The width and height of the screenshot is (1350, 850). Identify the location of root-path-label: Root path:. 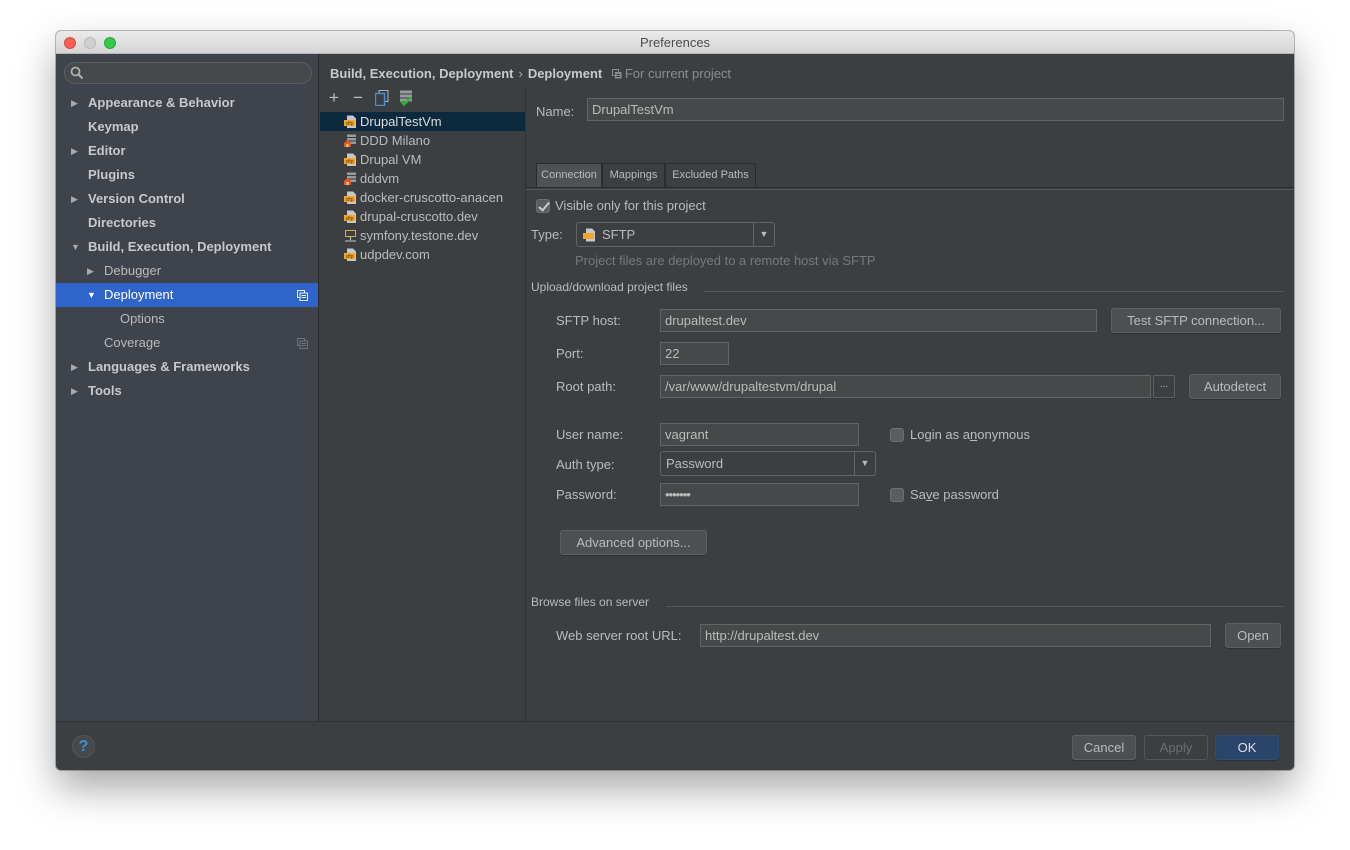
(586, 386).